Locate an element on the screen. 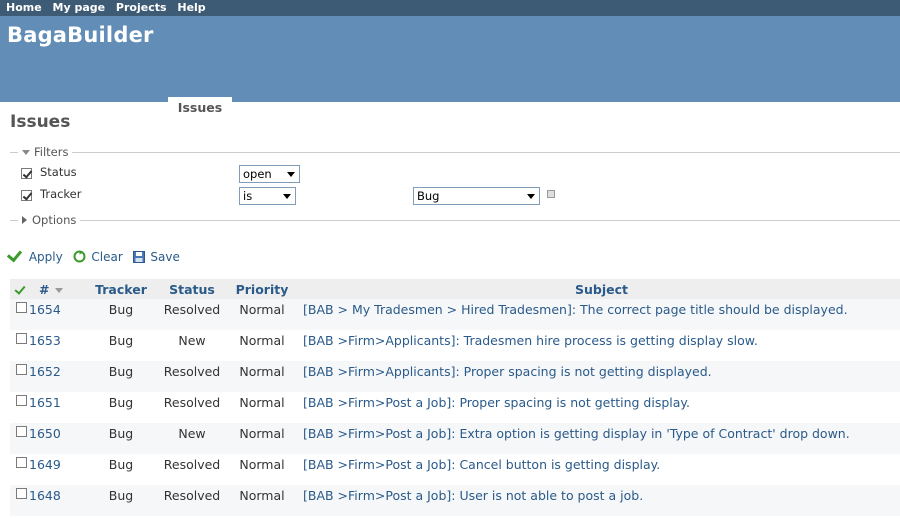 This screenshot has width=900, height=518. page-title: Issues is located at coordinates (40, 122).